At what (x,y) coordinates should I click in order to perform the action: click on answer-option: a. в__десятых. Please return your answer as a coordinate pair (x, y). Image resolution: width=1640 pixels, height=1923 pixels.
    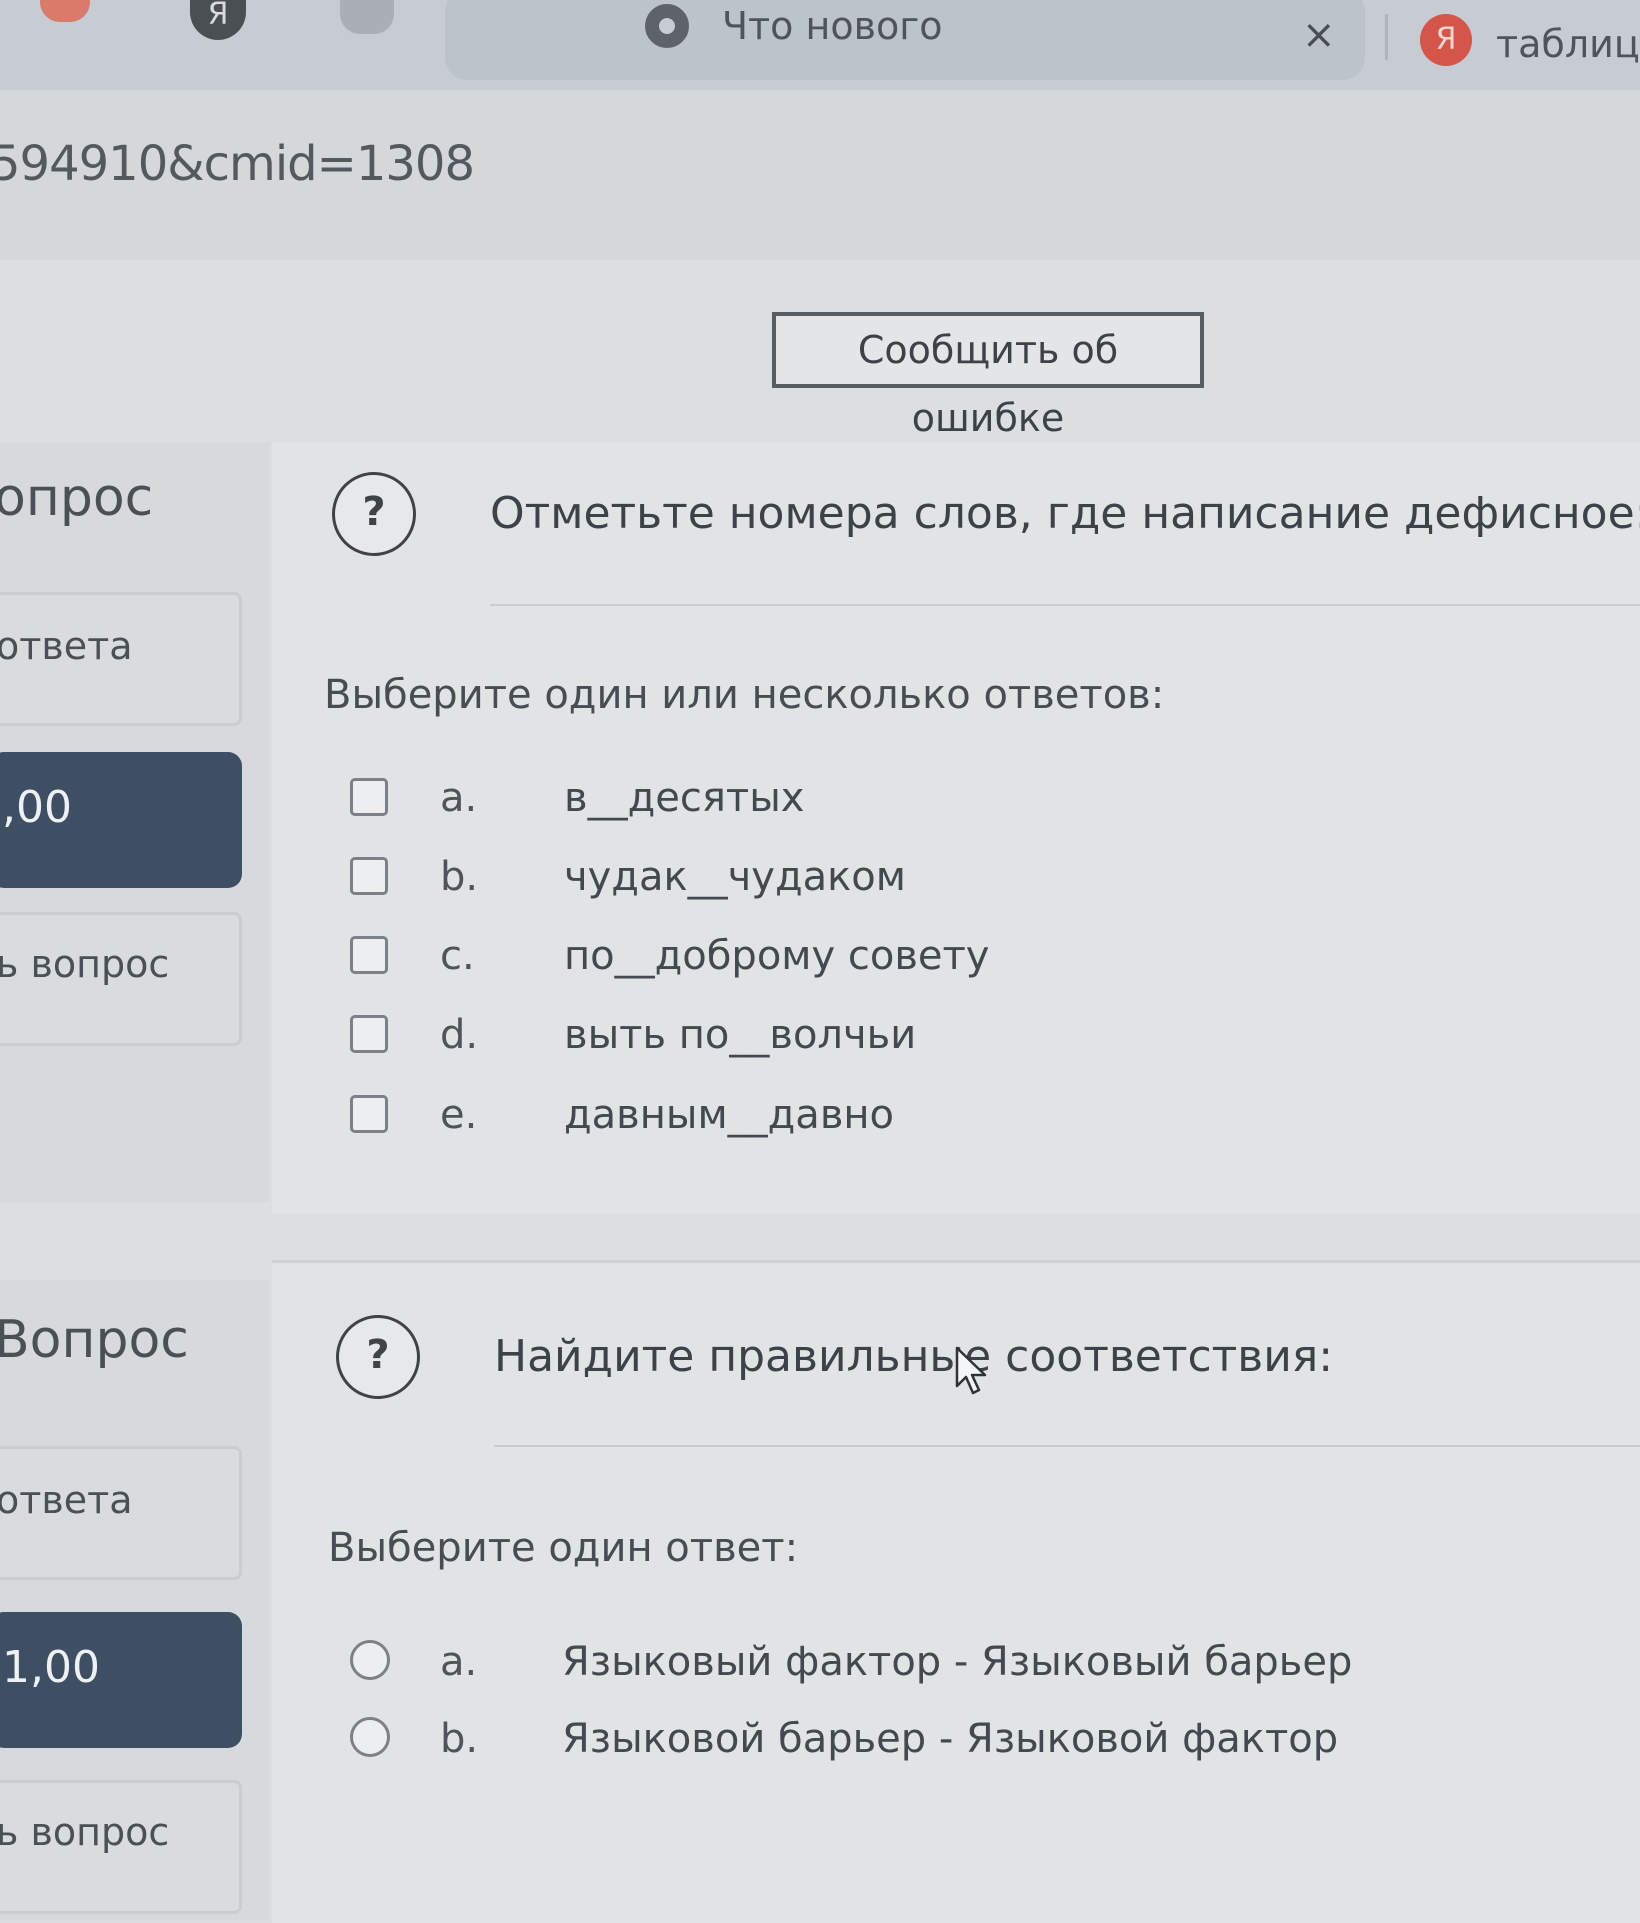
    Looking at the image, I should click on (872, 800).